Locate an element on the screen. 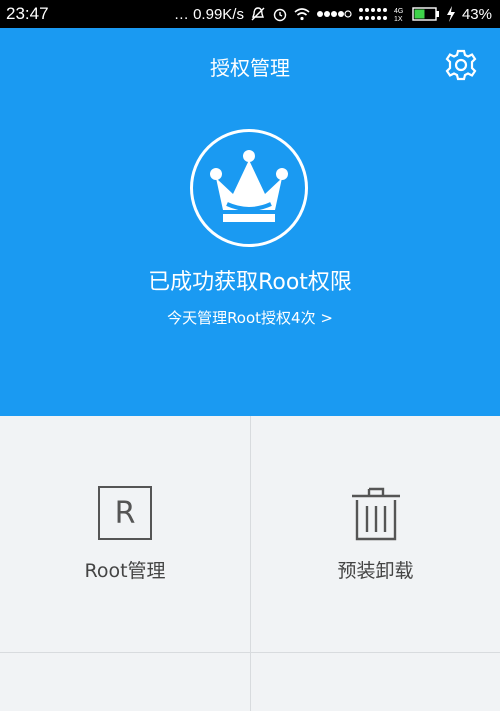 The height and width of the screenshot is (711, 500). svg-text: 1X is located at coordinates (398, 19).